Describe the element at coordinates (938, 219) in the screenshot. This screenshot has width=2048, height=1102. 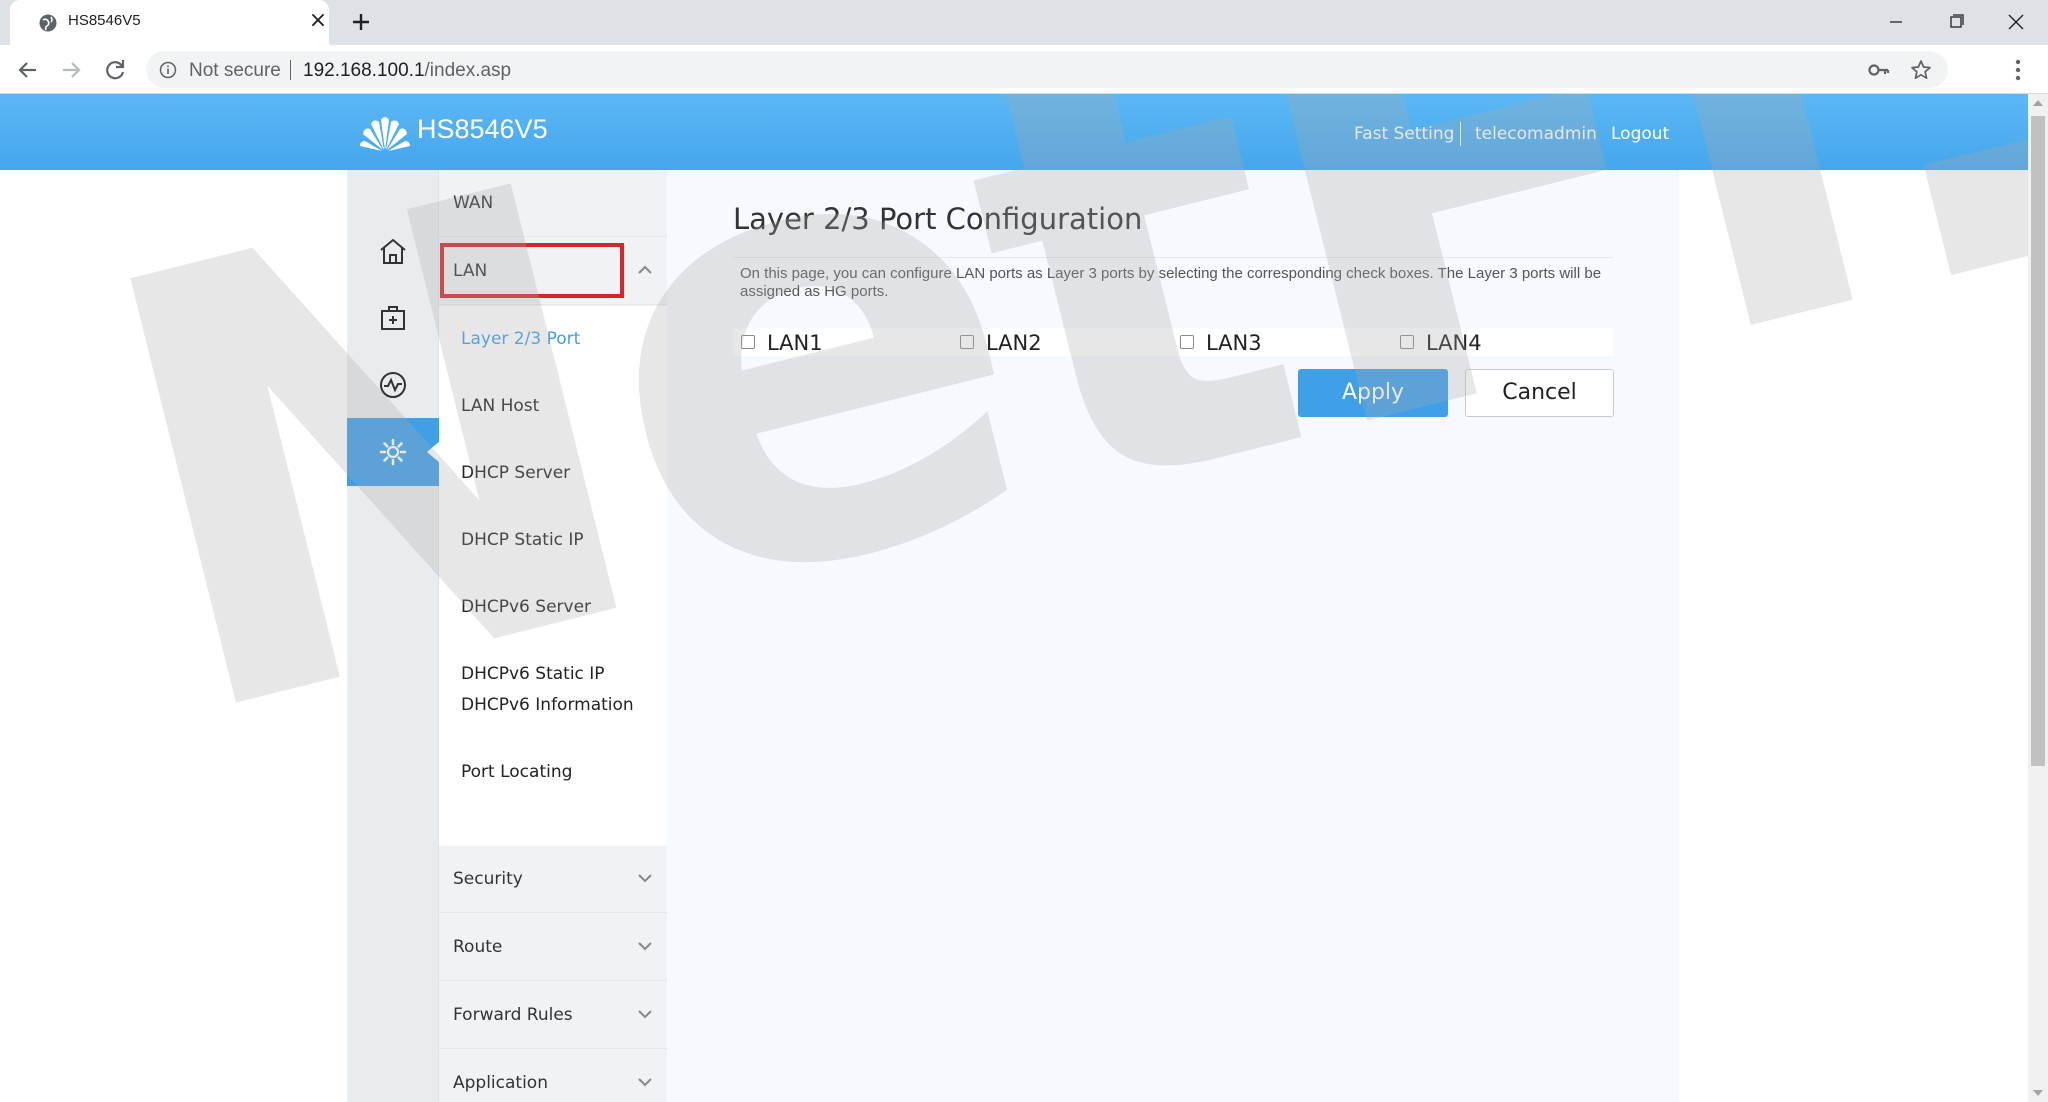
I see `page-title: Layer 2/3 Port Configuration` at that location.